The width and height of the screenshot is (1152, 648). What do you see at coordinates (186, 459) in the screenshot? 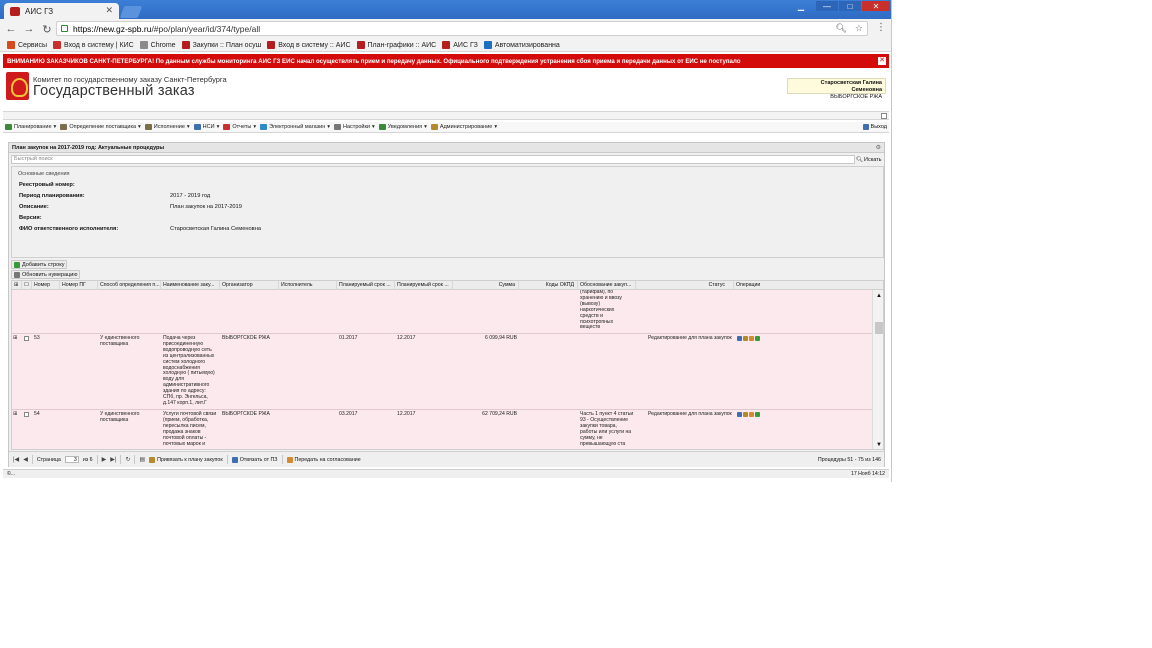
I see `attach-to-plan-button: Привязать к плану закупок` at bounding box center [186, 459].